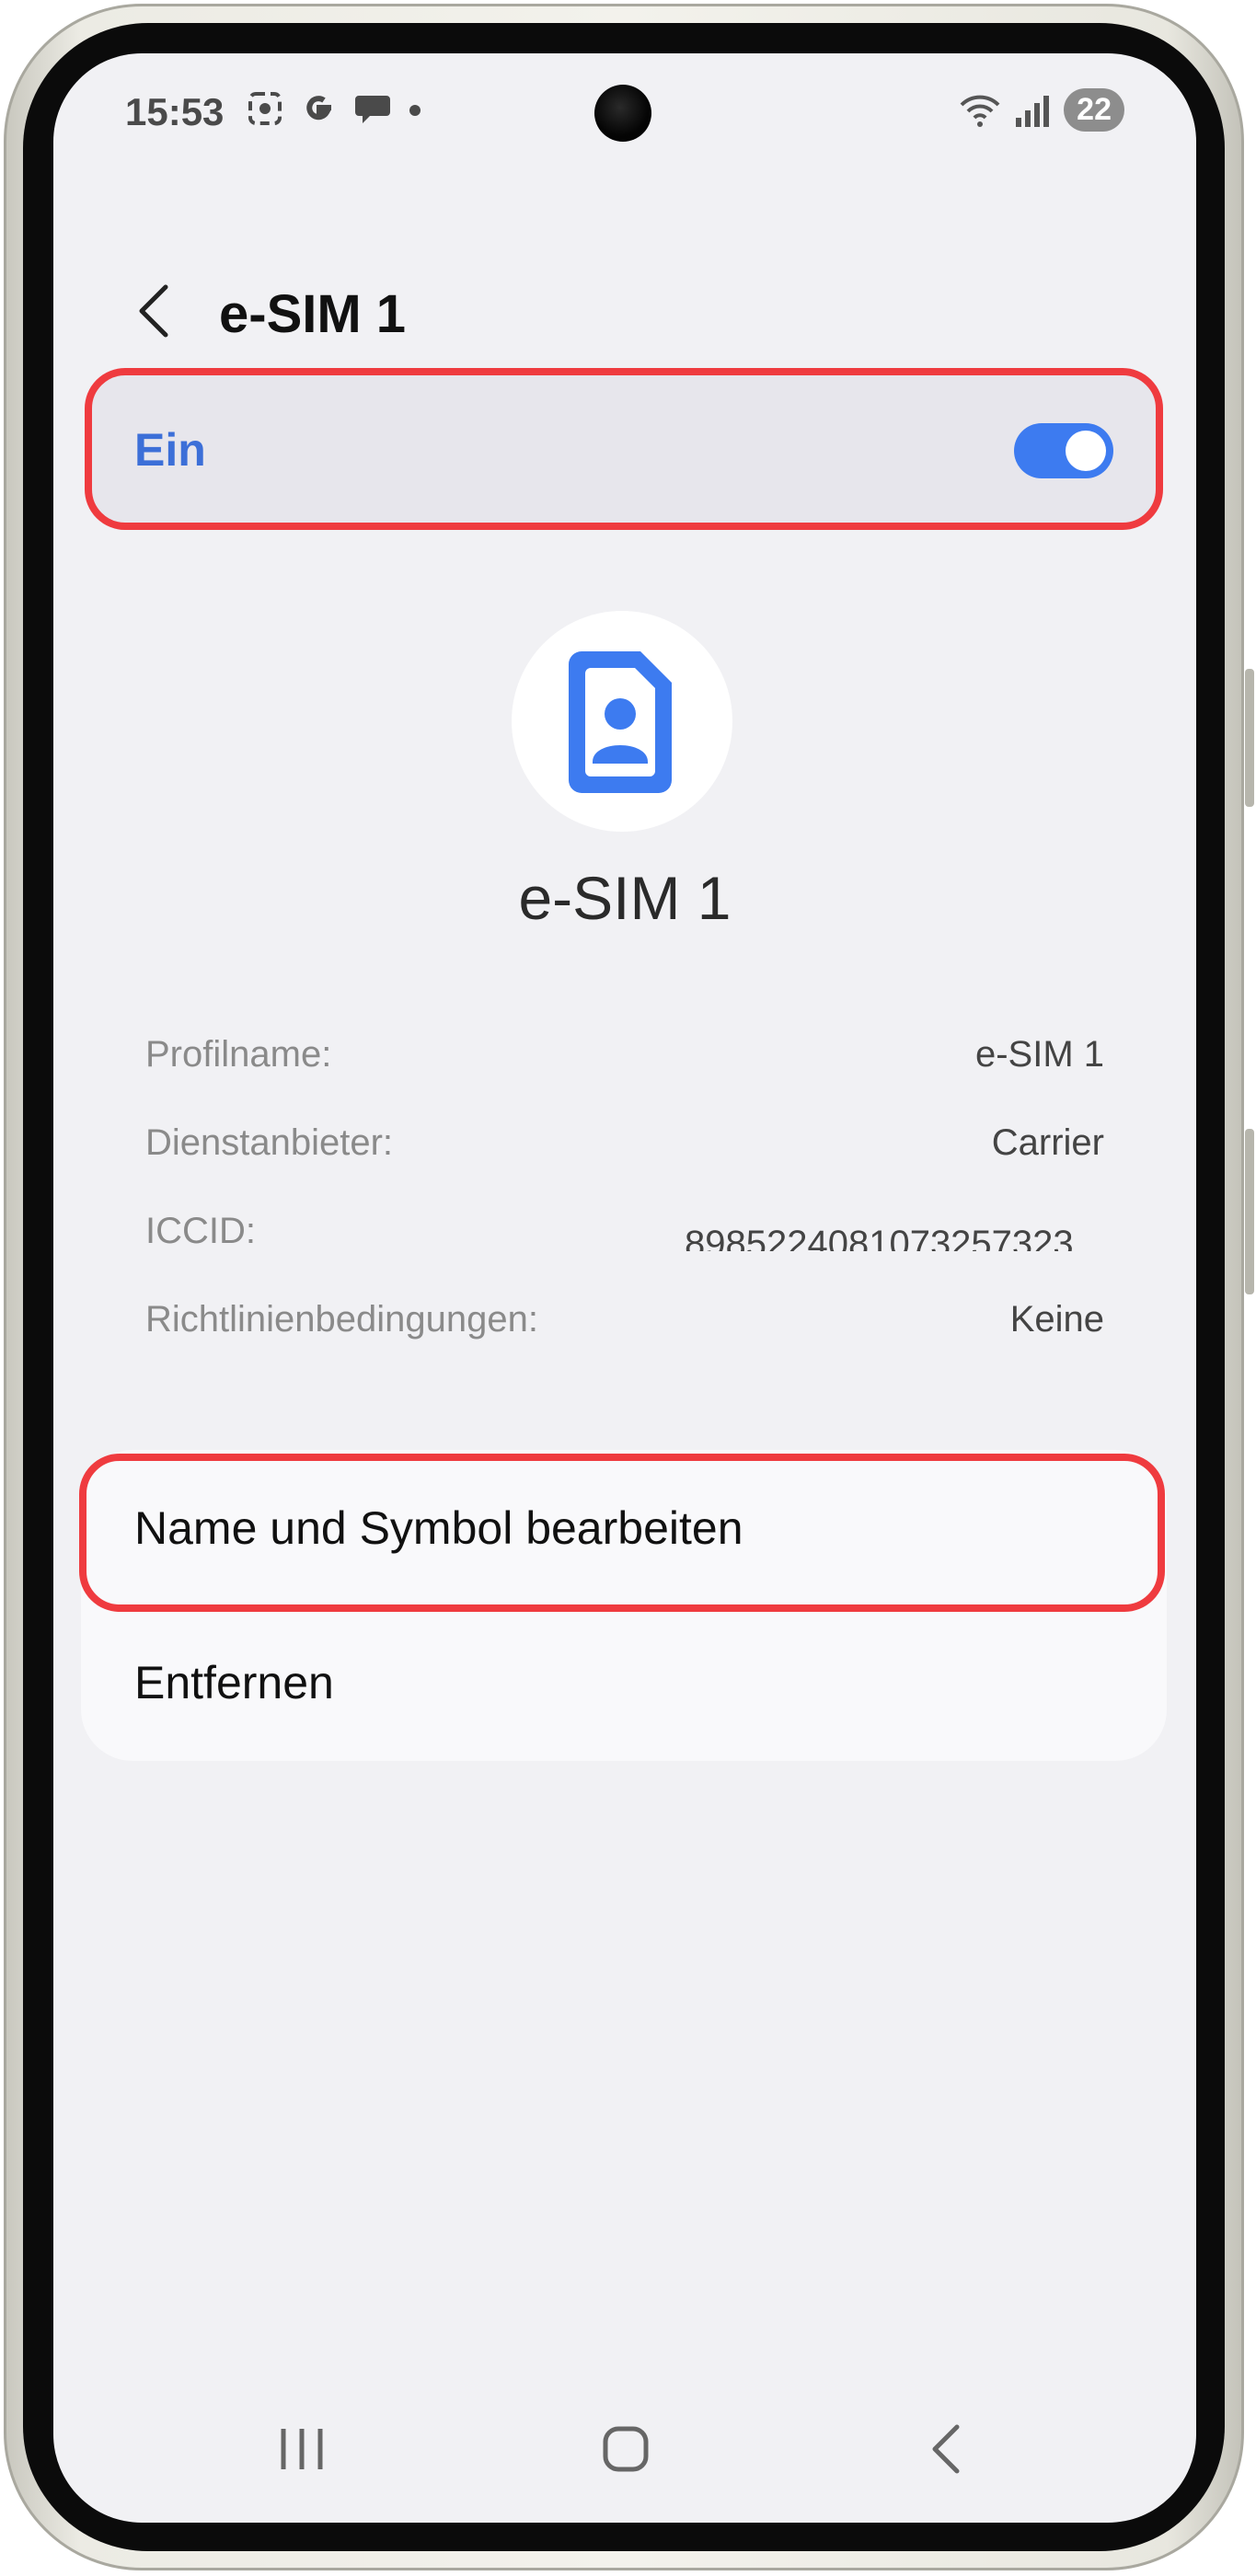  What do you see at coordinates (1063, 450) in the screenshot?
I see `esim-switch` at bounding box center [1063, 450].